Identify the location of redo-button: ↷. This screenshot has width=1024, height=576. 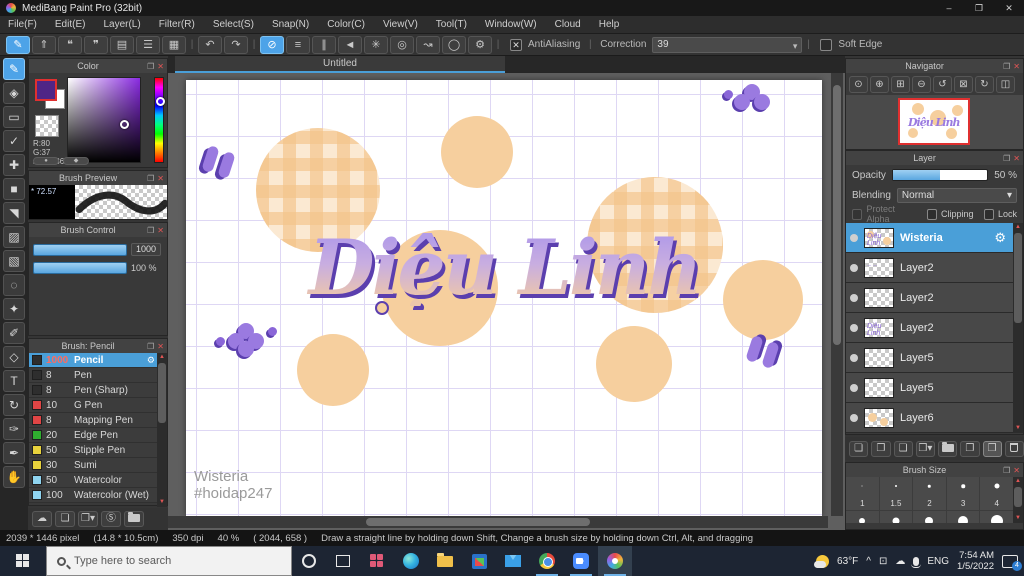
(236, 44).